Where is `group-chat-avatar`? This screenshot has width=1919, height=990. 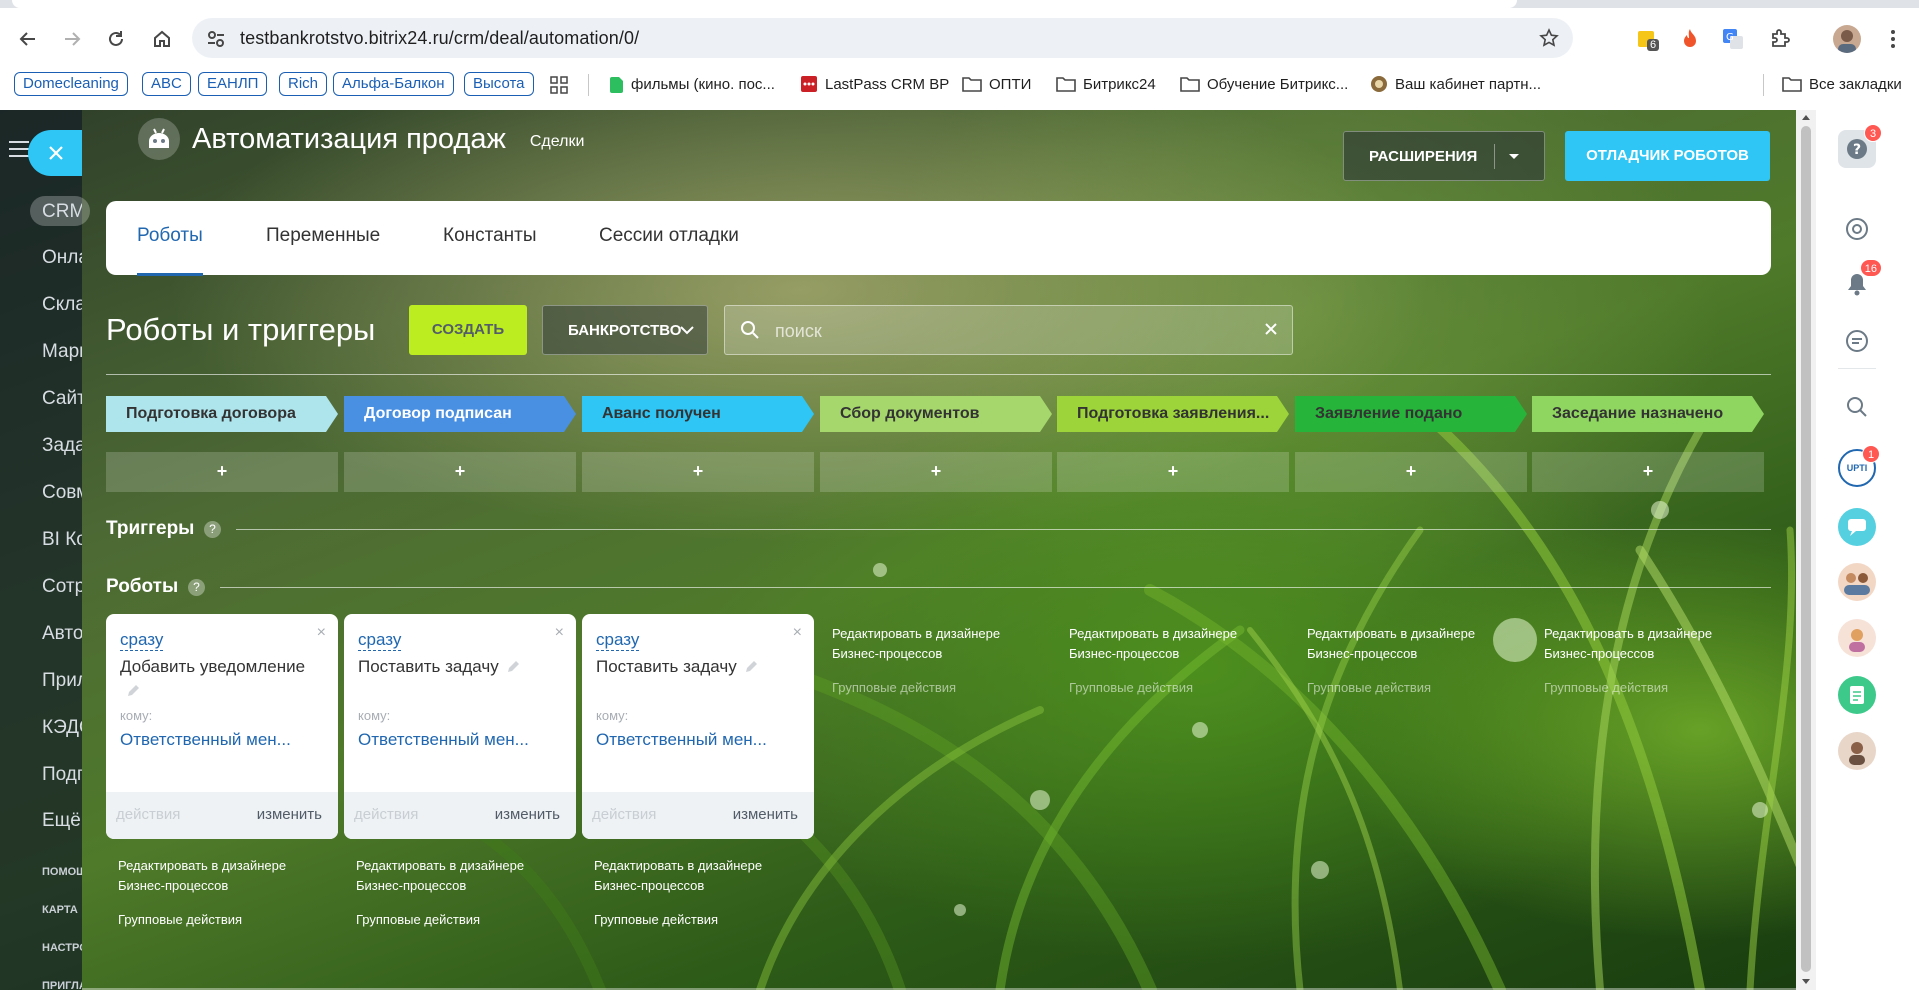
group-chat-avatar is located at coordinates (1857, 582).